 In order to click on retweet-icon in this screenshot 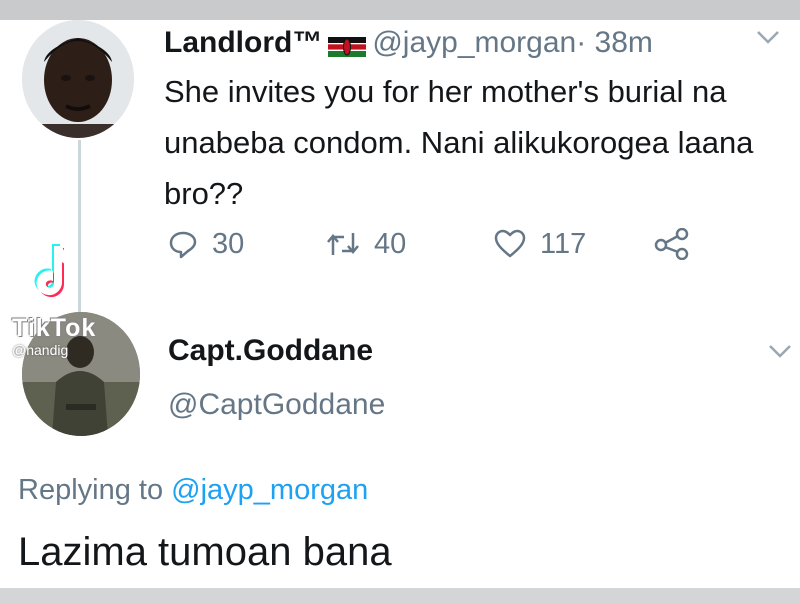, I will do `click(343, 244)`.